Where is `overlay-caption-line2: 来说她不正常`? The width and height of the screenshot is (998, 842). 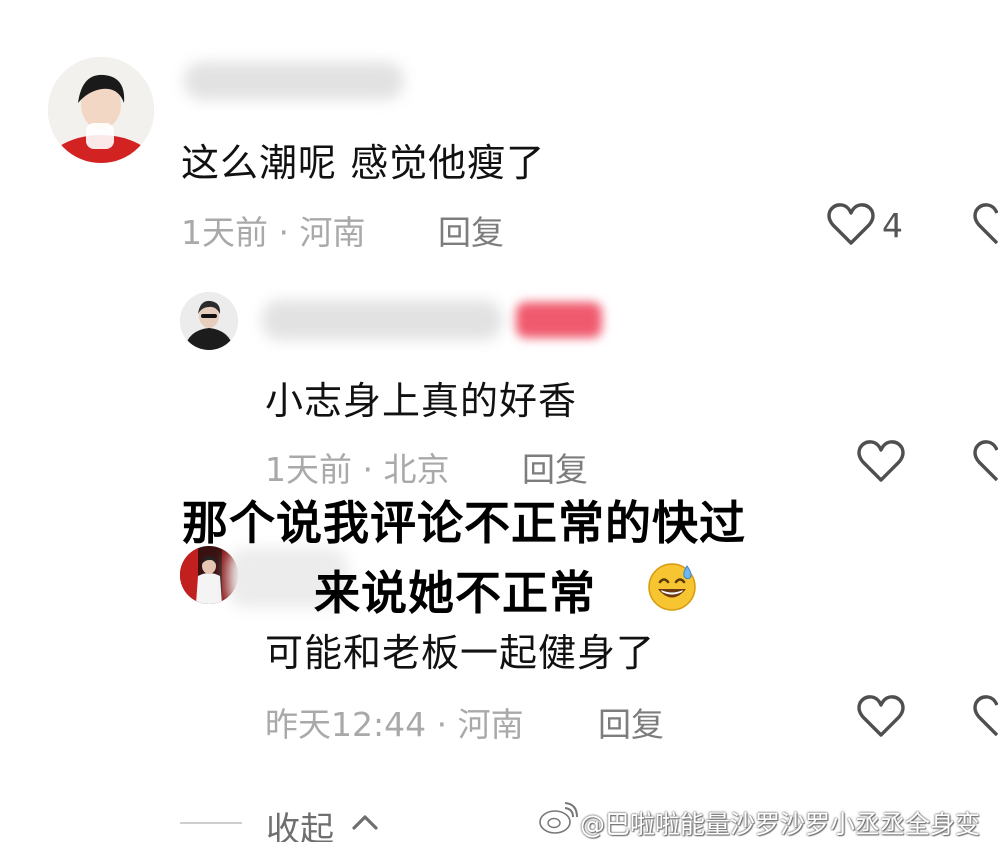 overlay-caption-line2: 来说她不正常 is located at coordinates (455, 593).